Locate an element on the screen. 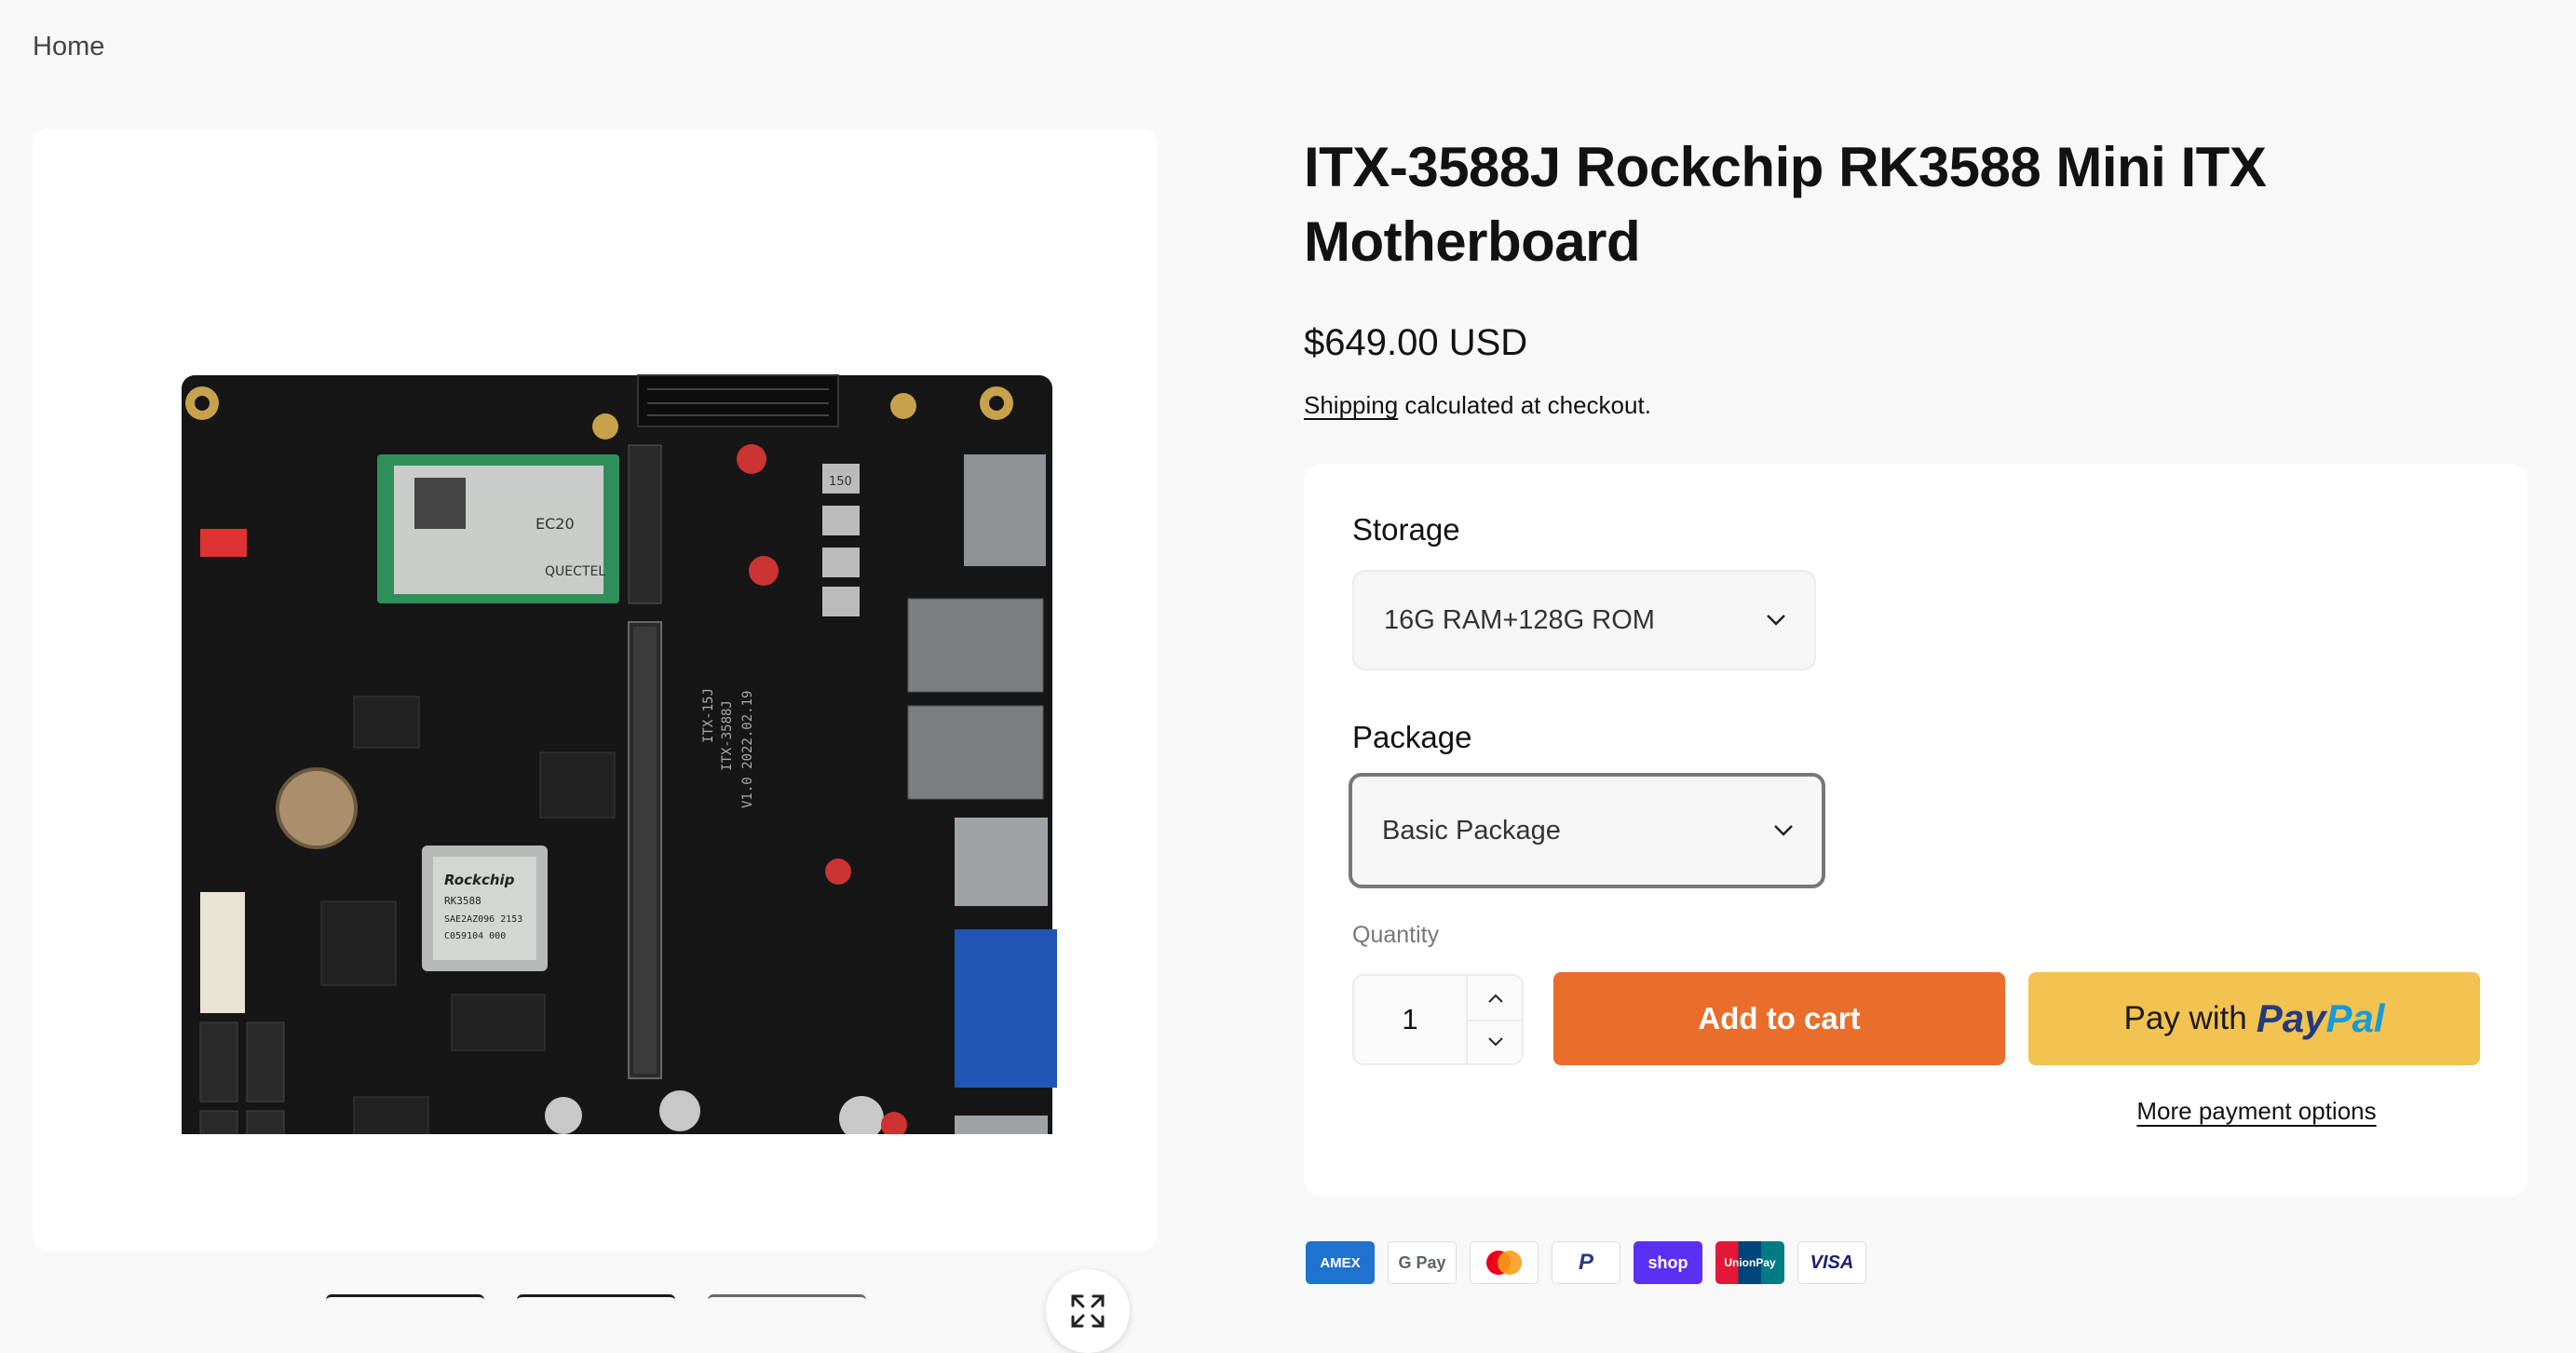 This screenshot has width=2576, height=1353. breadcrumb-home-link: Home is located at coordinates (68, 46).